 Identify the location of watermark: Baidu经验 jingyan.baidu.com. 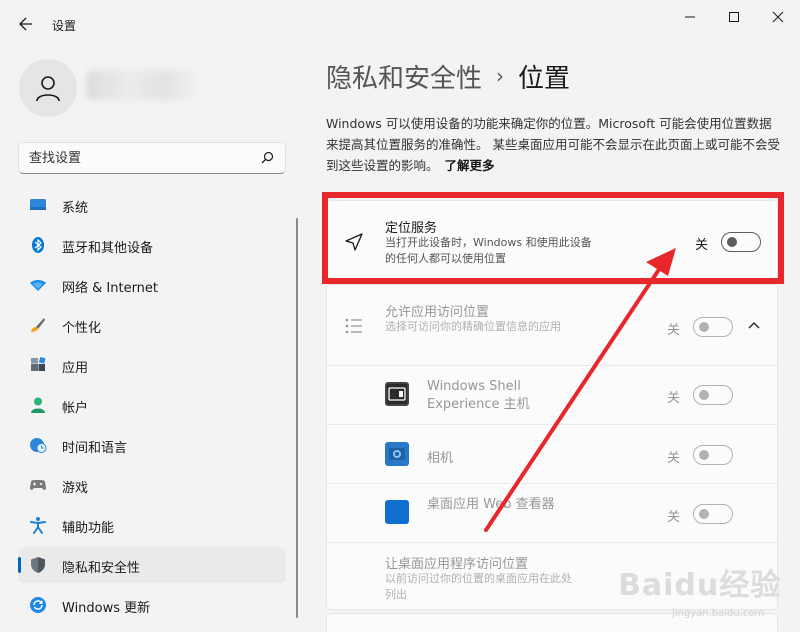
(702, 595).